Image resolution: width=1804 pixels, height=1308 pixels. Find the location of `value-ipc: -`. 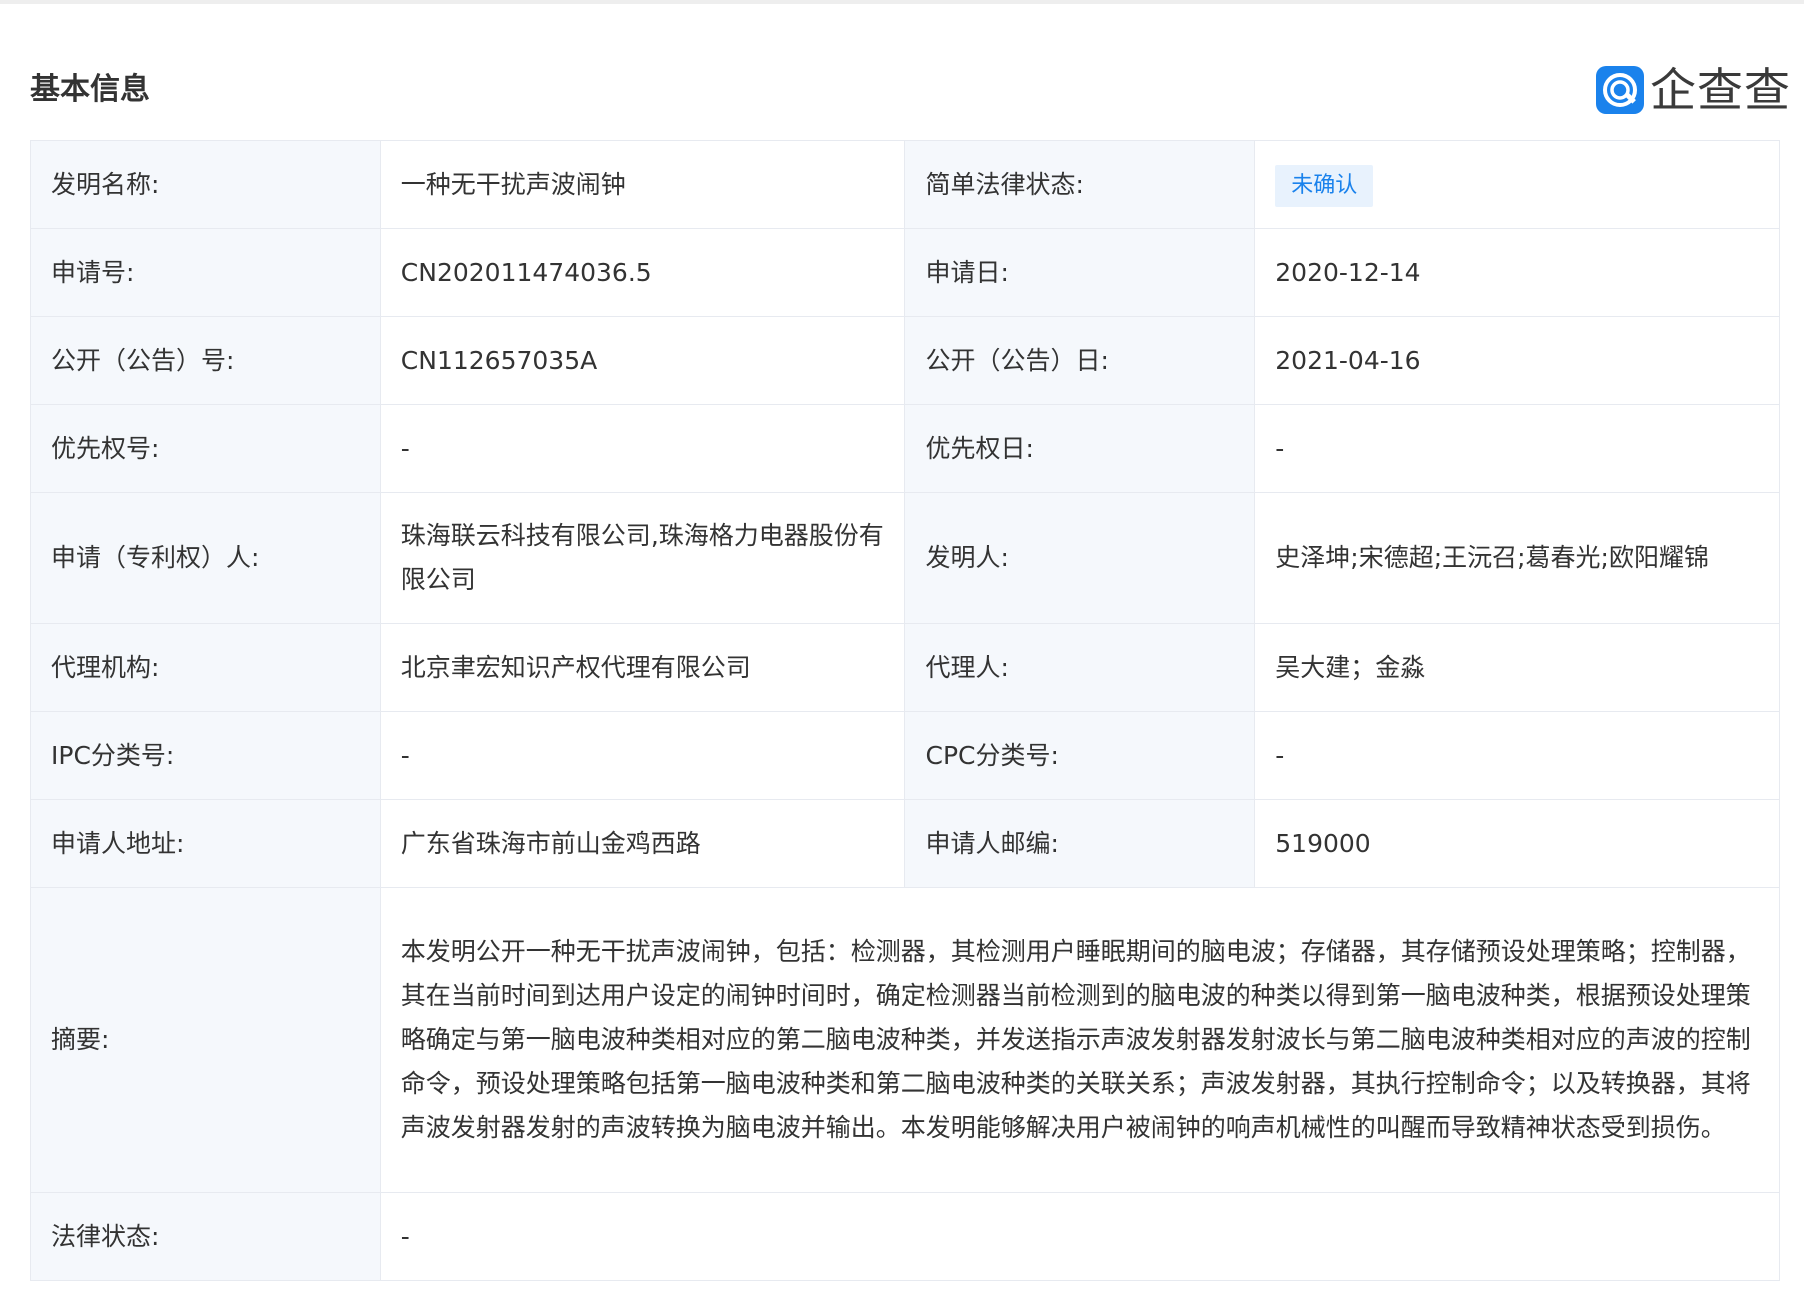

value-ipc: - is located at coordinates (642, 755).